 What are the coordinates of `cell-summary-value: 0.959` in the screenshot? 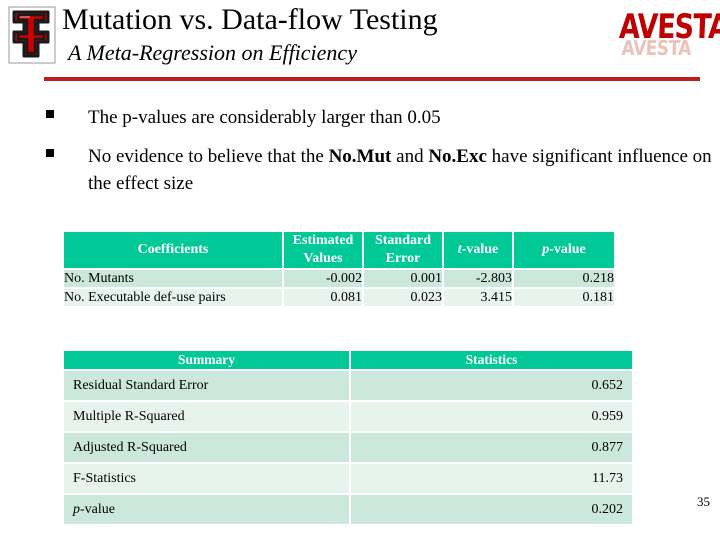 It's located at (491, 416).